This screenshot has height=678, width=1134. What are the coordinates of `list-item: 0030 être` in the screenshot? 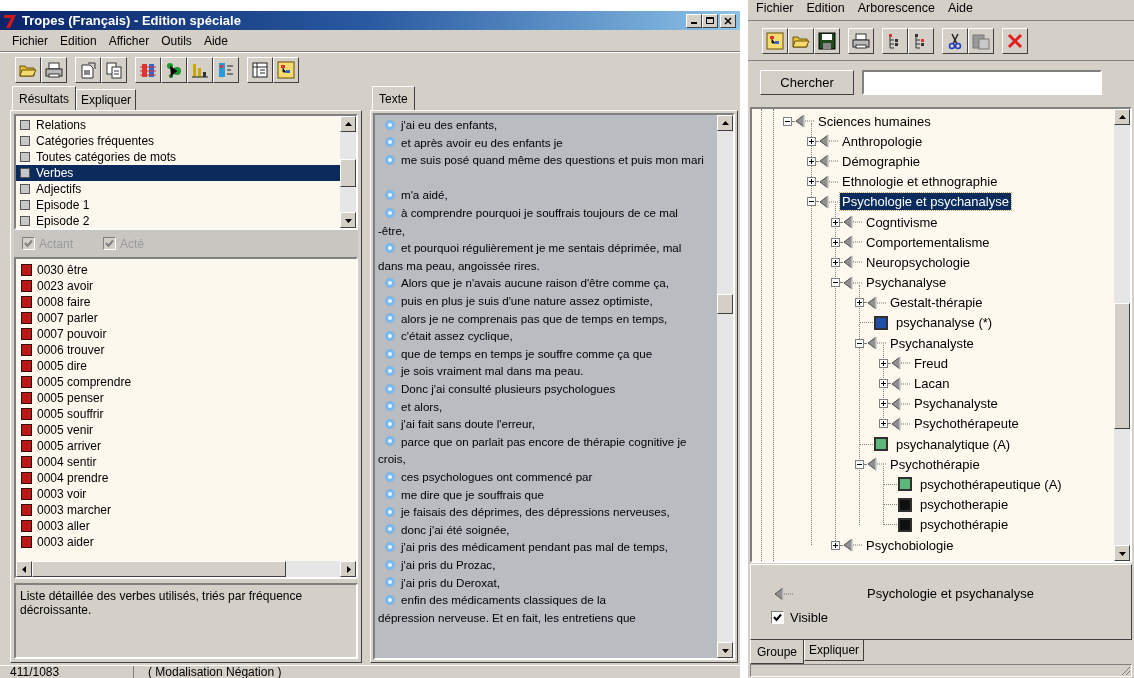 It's located at (62, 270).